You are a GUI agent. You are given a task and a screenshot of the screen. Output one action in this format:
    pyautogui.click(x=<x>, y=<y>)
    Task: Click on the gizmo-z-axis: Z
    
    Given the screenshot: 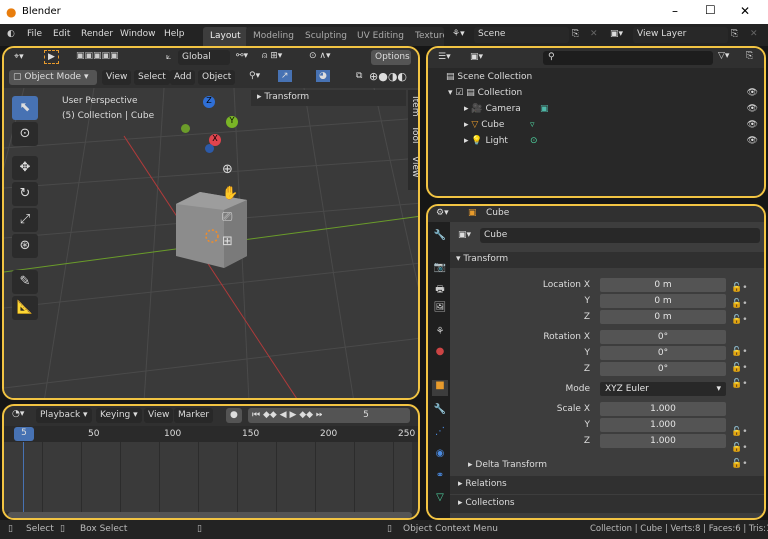 What is the action you would take?
    pyautogui.click(x=209, y=102)
    